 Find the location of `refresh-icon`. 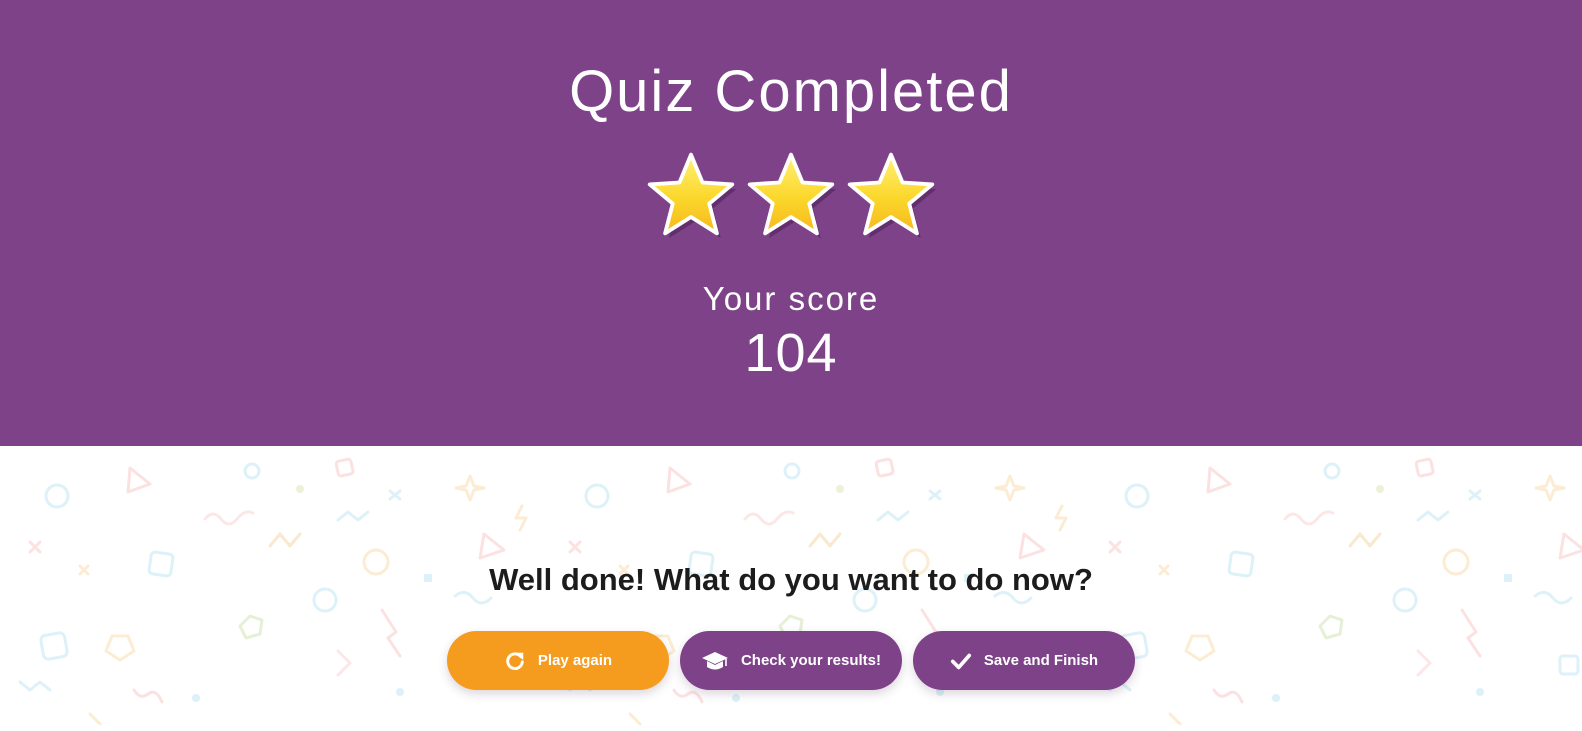

refresh-icon is located at coordinates (515, 660).